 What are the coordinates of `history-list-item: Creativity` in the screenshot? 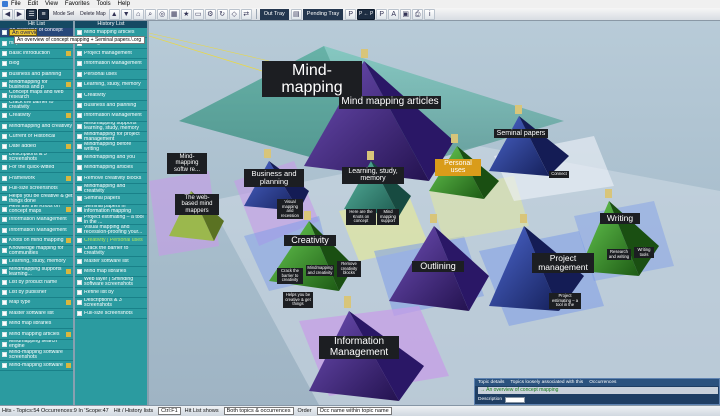 It's located at (111, 95).